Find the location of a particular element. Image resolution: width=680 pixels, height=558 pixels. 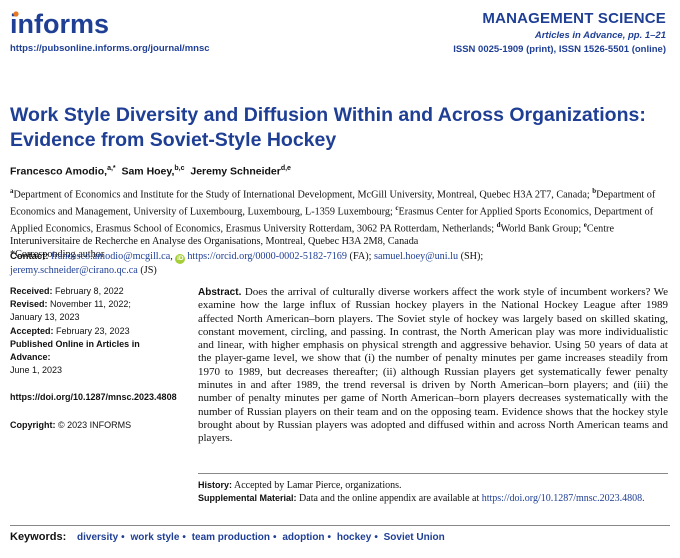

revised-date: January 13, 2023 is located at coordinates (45, 317).